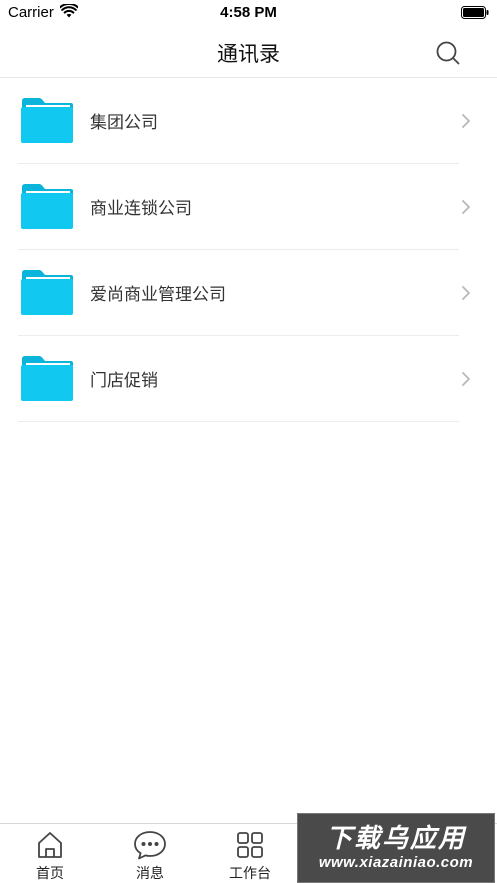 This screenshot has width=497, height=883. What do you see at coordinates (158, 295) in the screenshot?
I see `list-item-label: 爱尚商业管理公司` at bounding box center [158, 295].